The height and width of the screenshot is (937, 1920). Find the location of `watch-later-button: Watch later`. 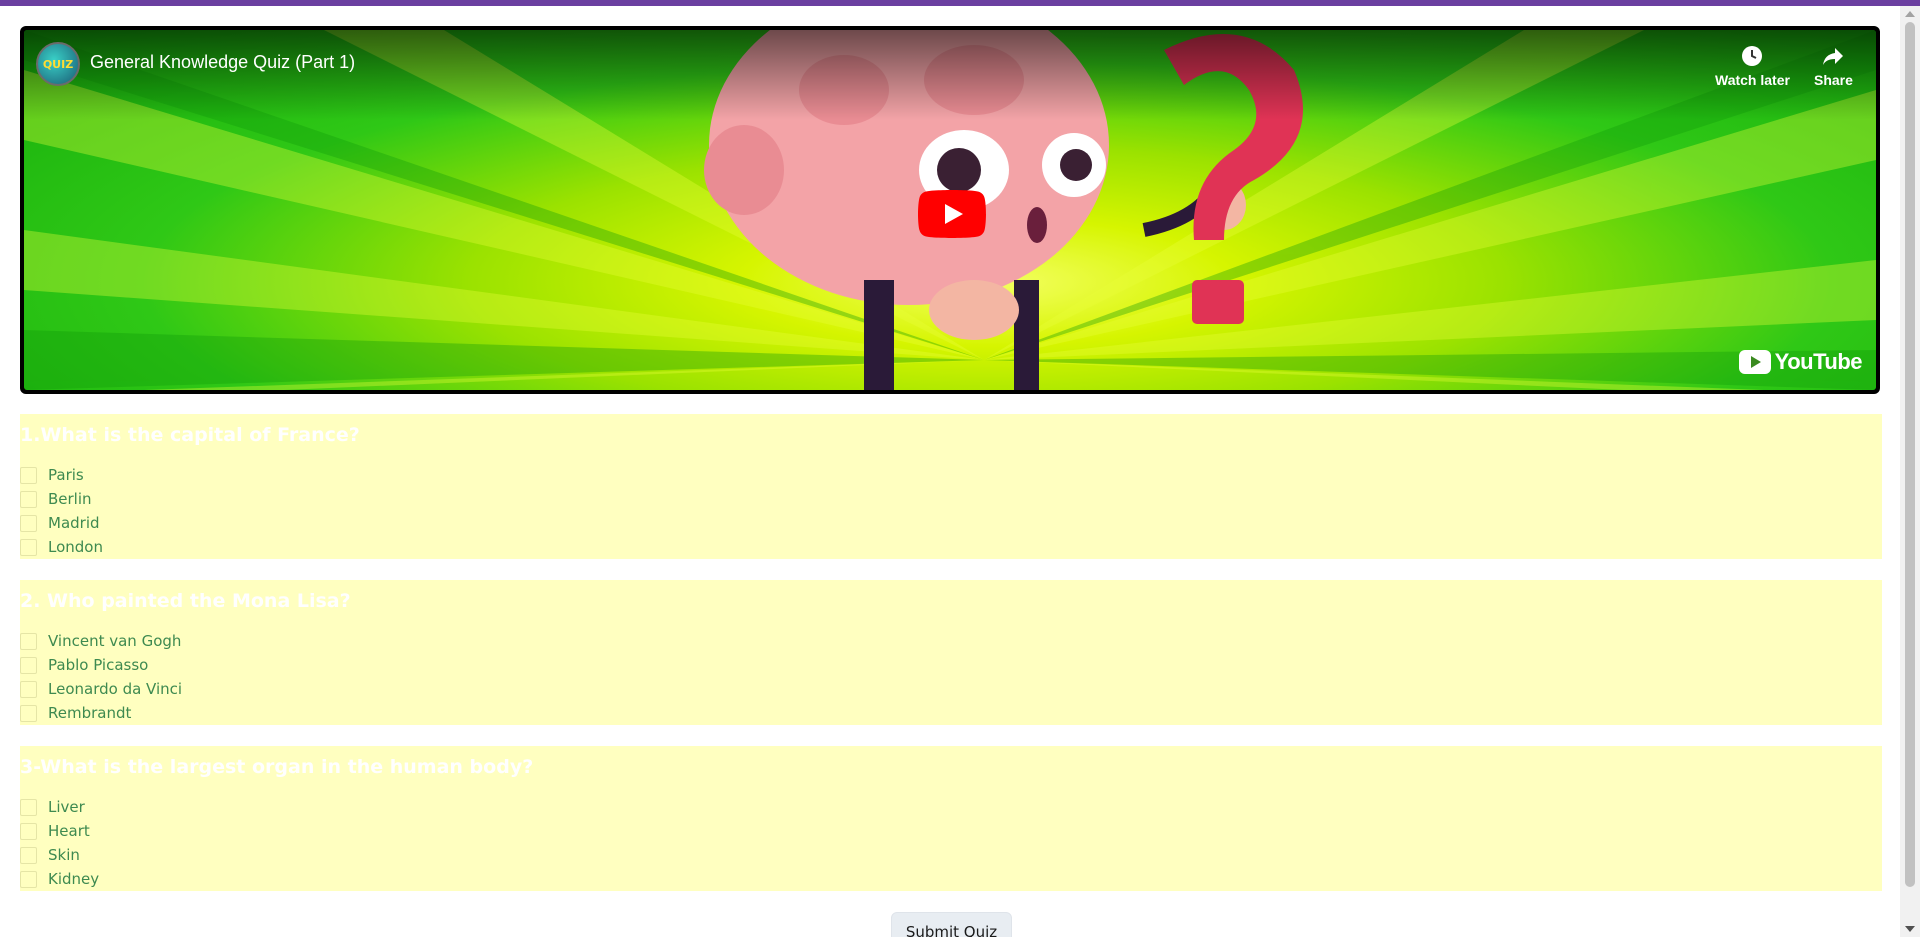

watch-later-button: Watch later is located at coordinates (1752, 66).